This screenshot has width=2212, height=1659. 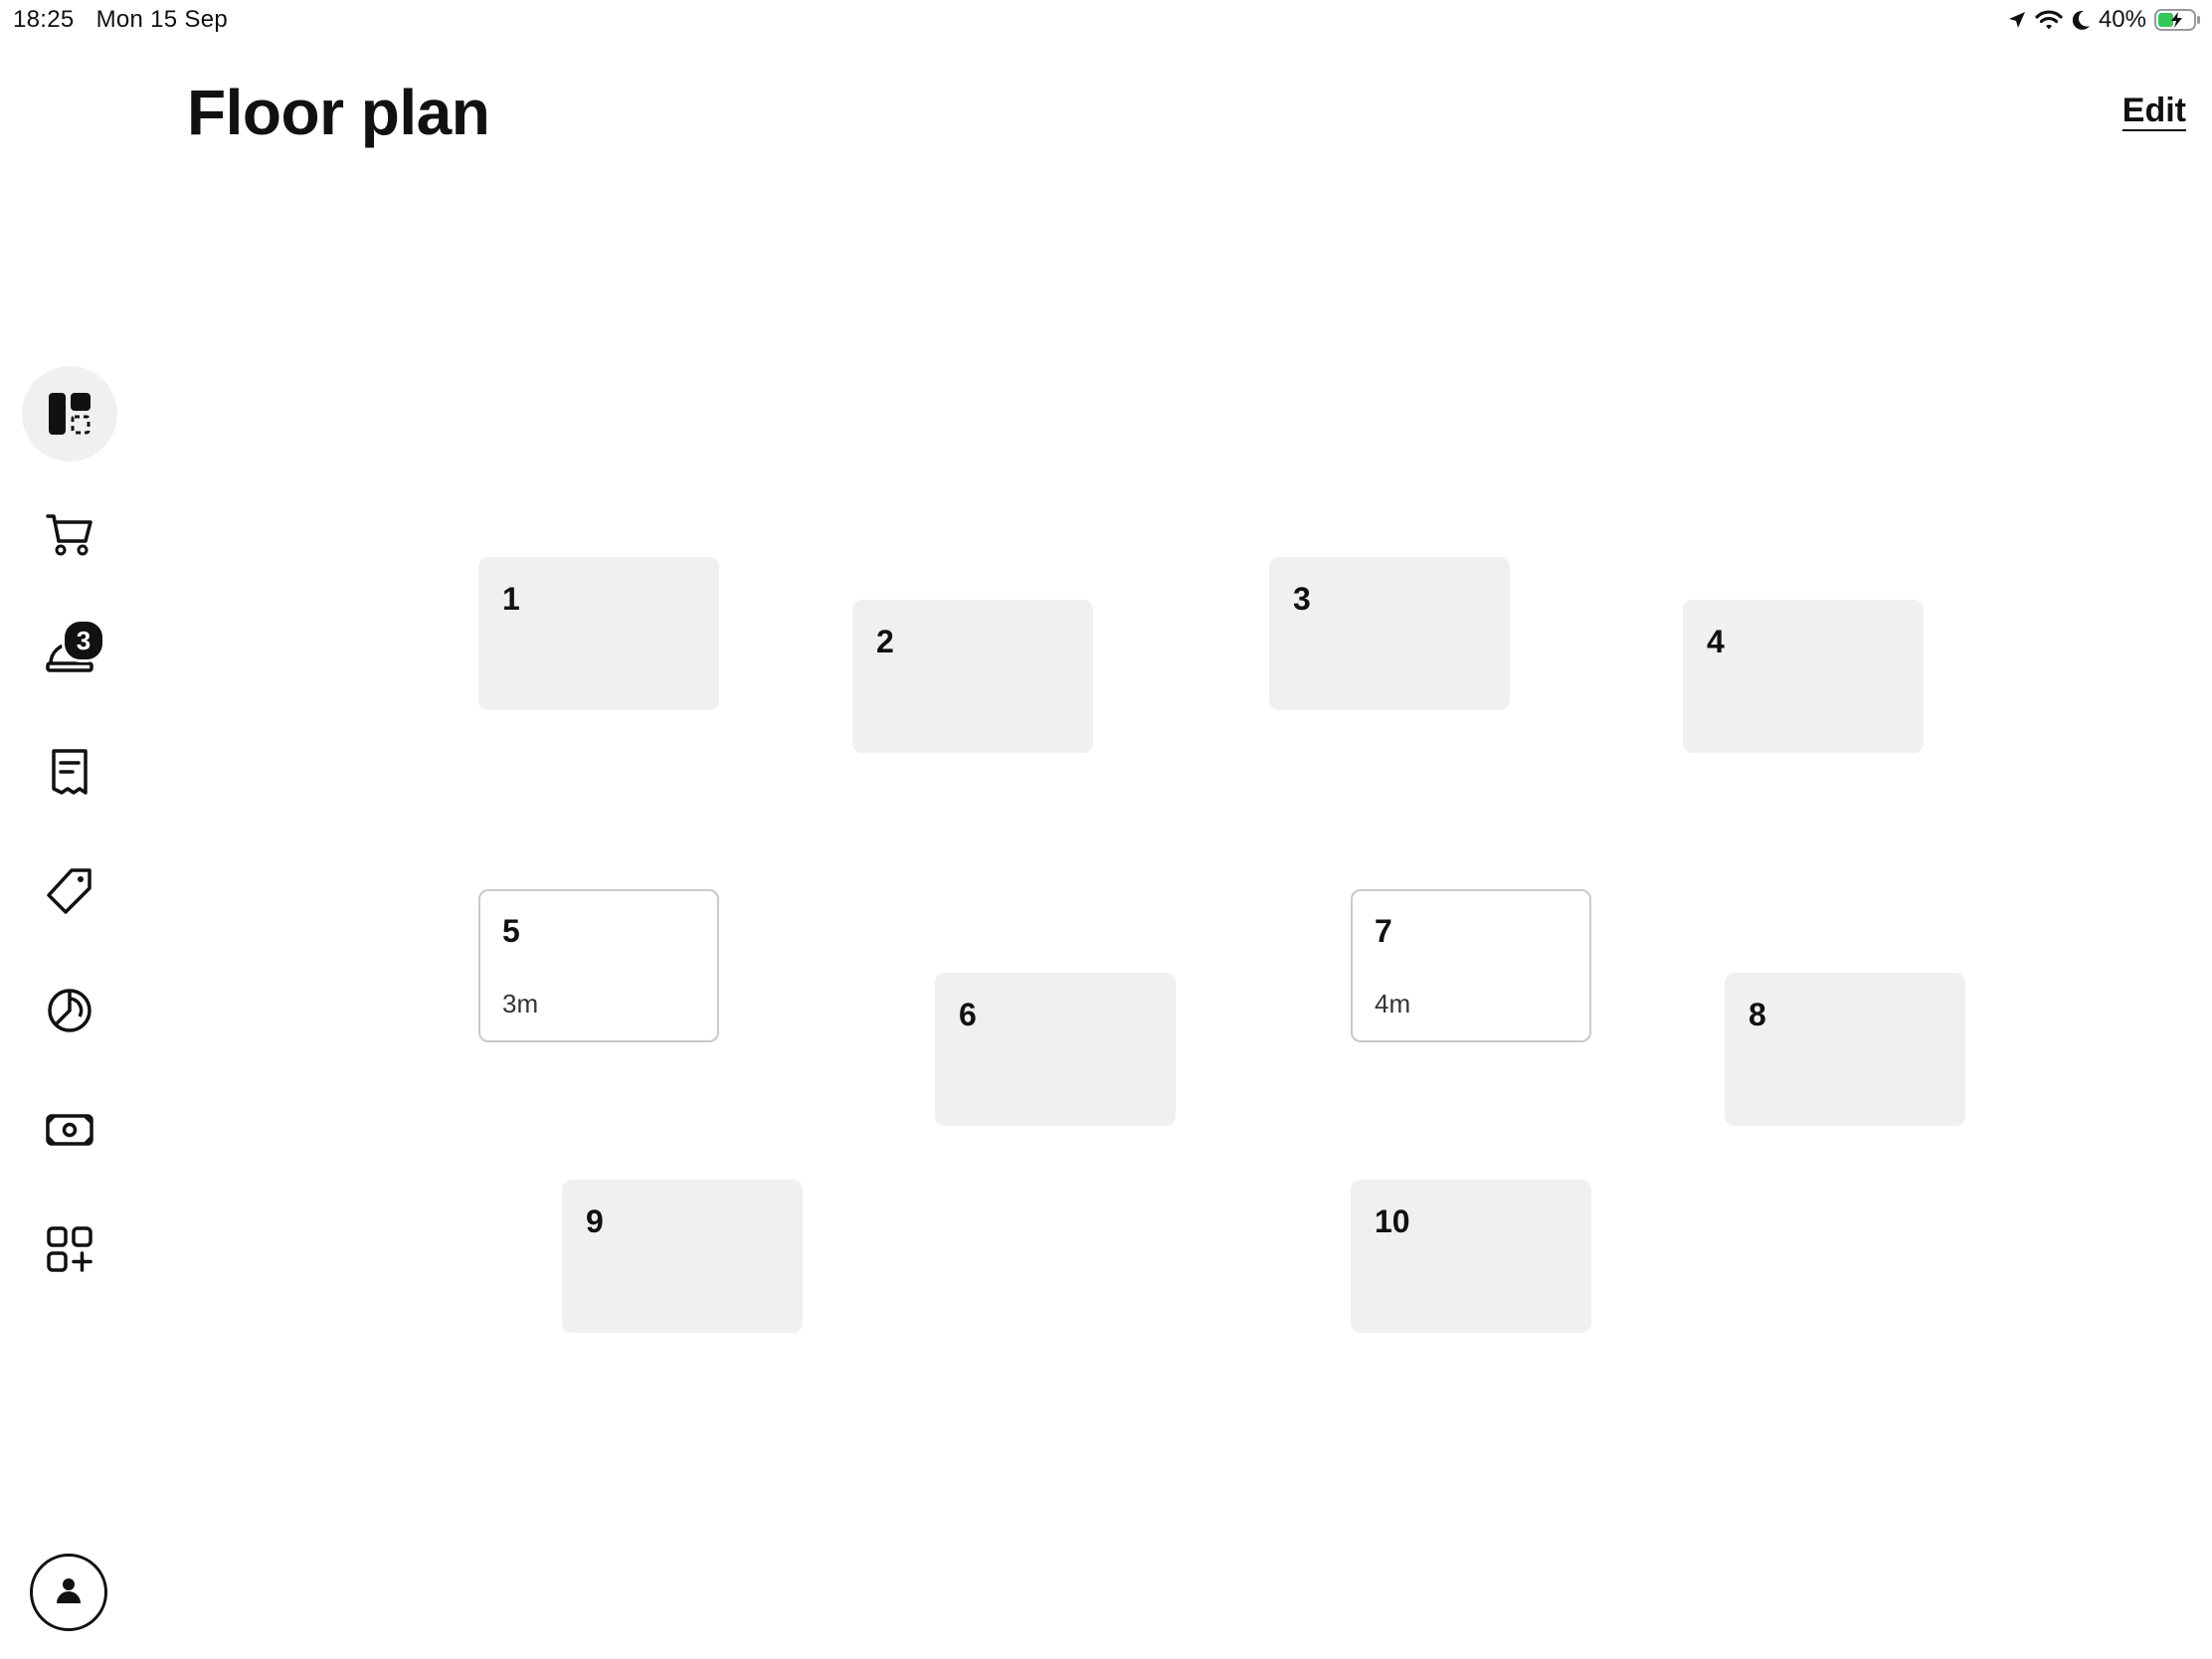 I want to click on status-bar-right: 40%, so click(x=2104, y=20).